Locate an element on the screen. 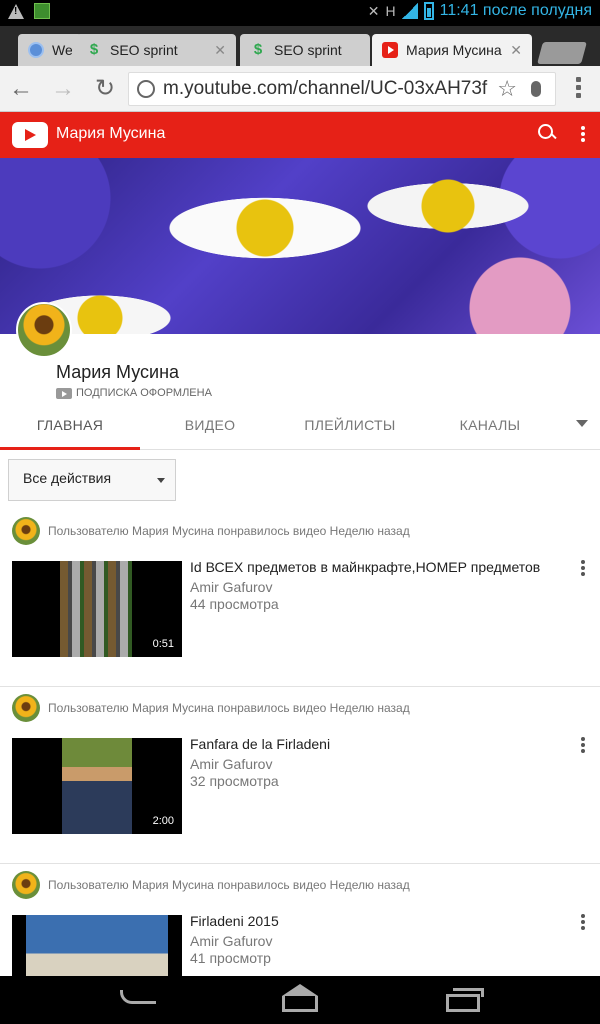 Image resolution: width=600 pixels, height=1024 pixels. home-icon is located at coordinates (300, 998).